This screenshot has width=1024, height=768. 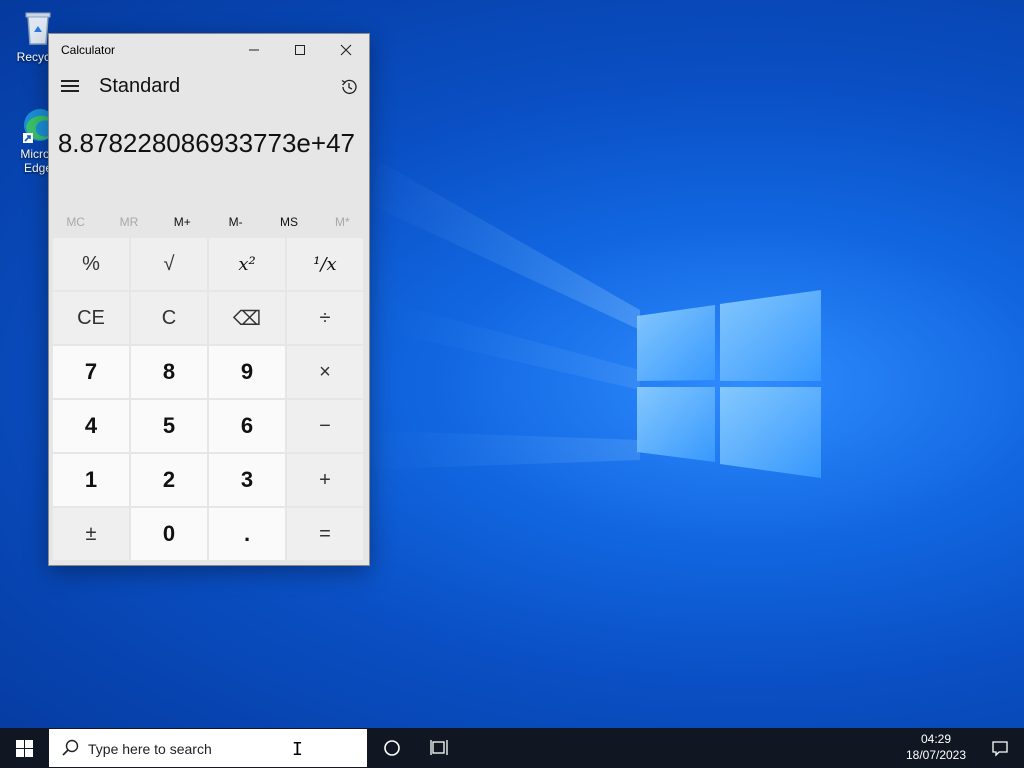 What do you see at coordinates (288, 222) in the screenshot?
I see `memory-button-ms: MS` at bounding box center [288, 222].